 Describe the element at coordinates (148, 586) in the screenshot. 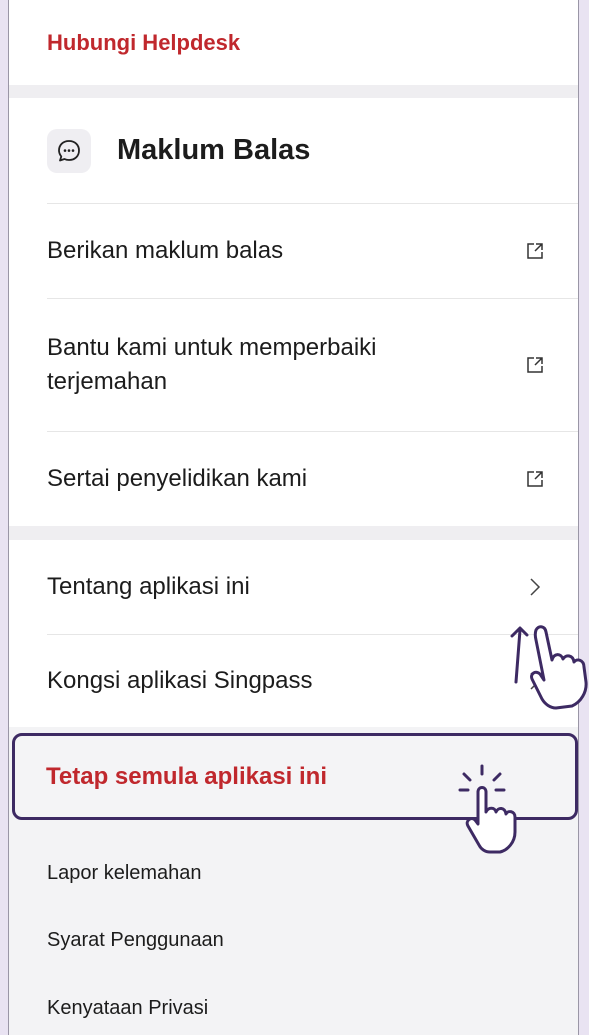

I see `about-app-label: Tentang aplikasi ini` at that location.